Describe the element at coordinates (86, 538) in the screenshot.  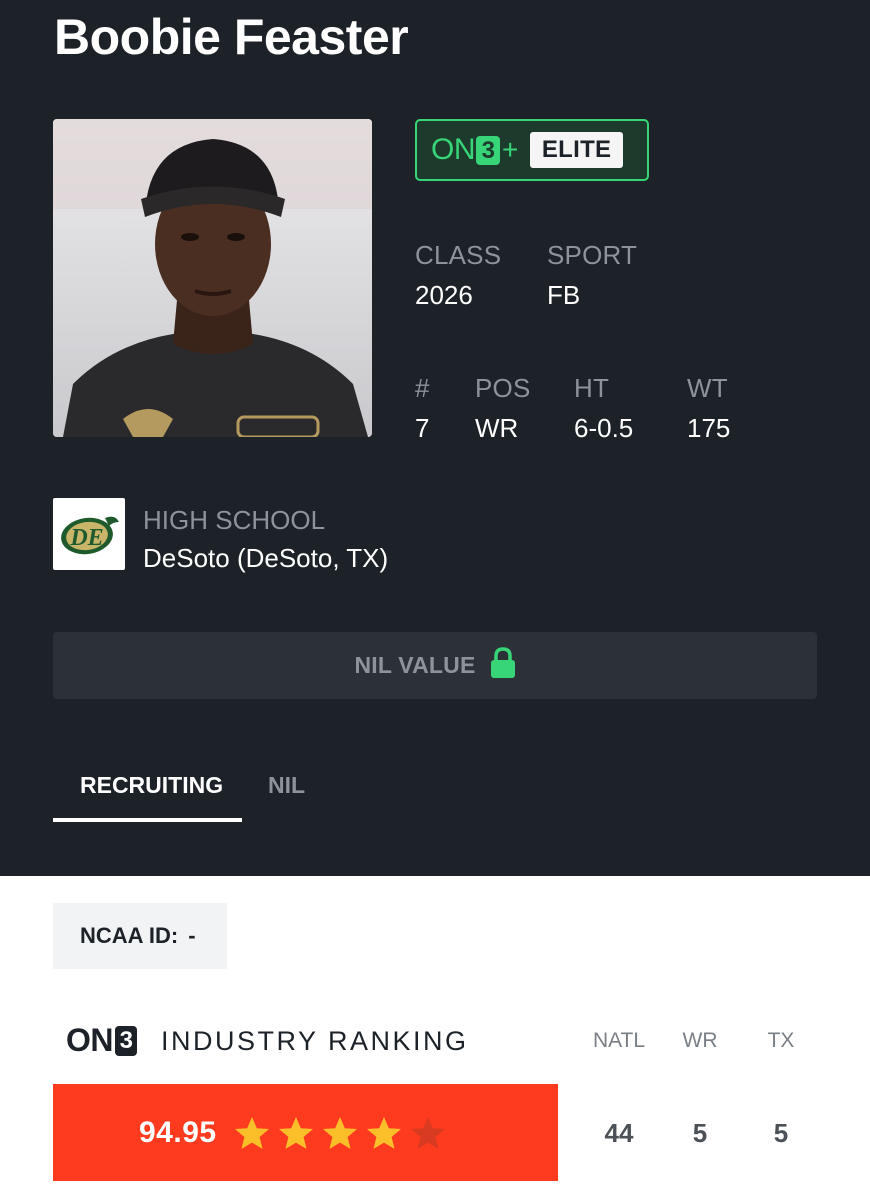
I see `svg-text: DE` at that location.